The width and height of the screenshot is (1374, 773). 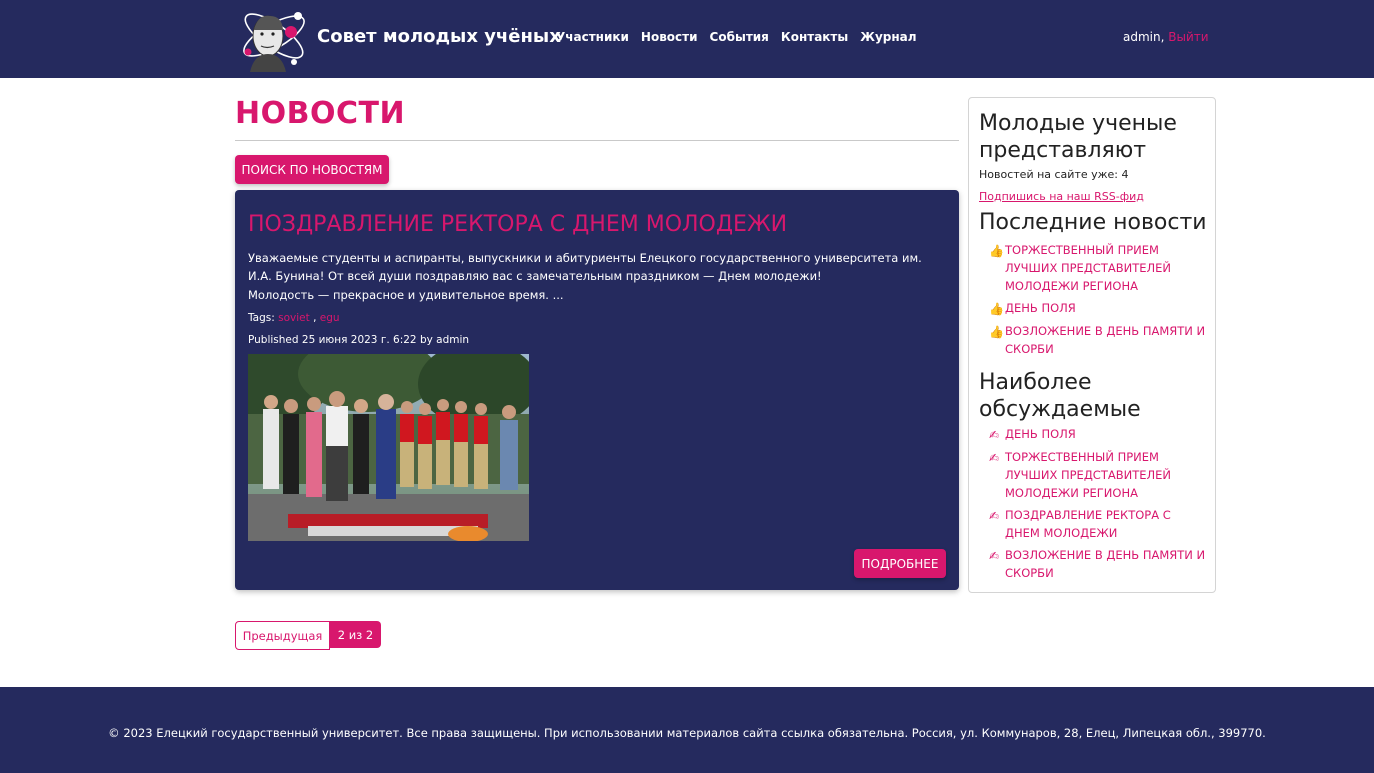 I want to click on most-discussed-heading: Наиболее обсуждаемые, so click(x=1060, y=396).